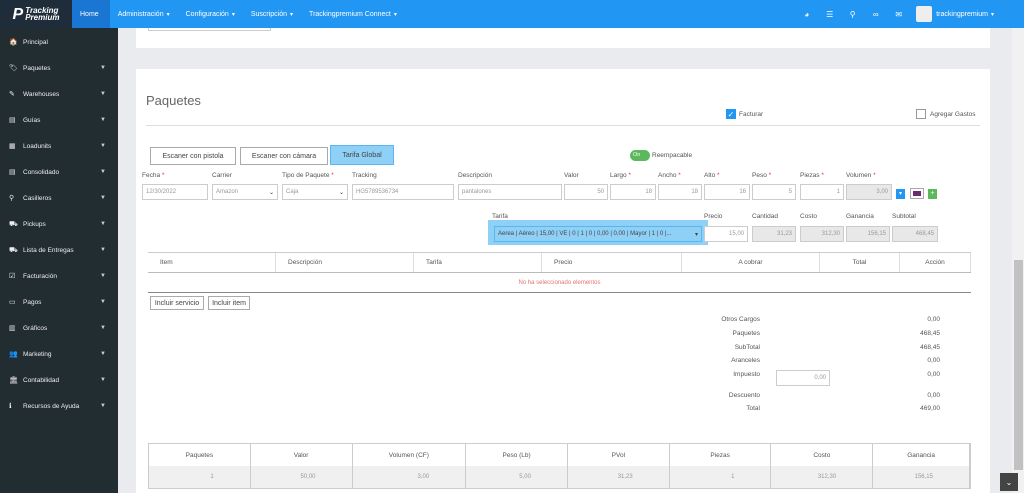 Image resolution: width=1024 pixels, height=493 pixels. What do you see at coordinates (822, 192) in the screenshot?
I see `piezas-input: 1` at bounding box center [822, 192].